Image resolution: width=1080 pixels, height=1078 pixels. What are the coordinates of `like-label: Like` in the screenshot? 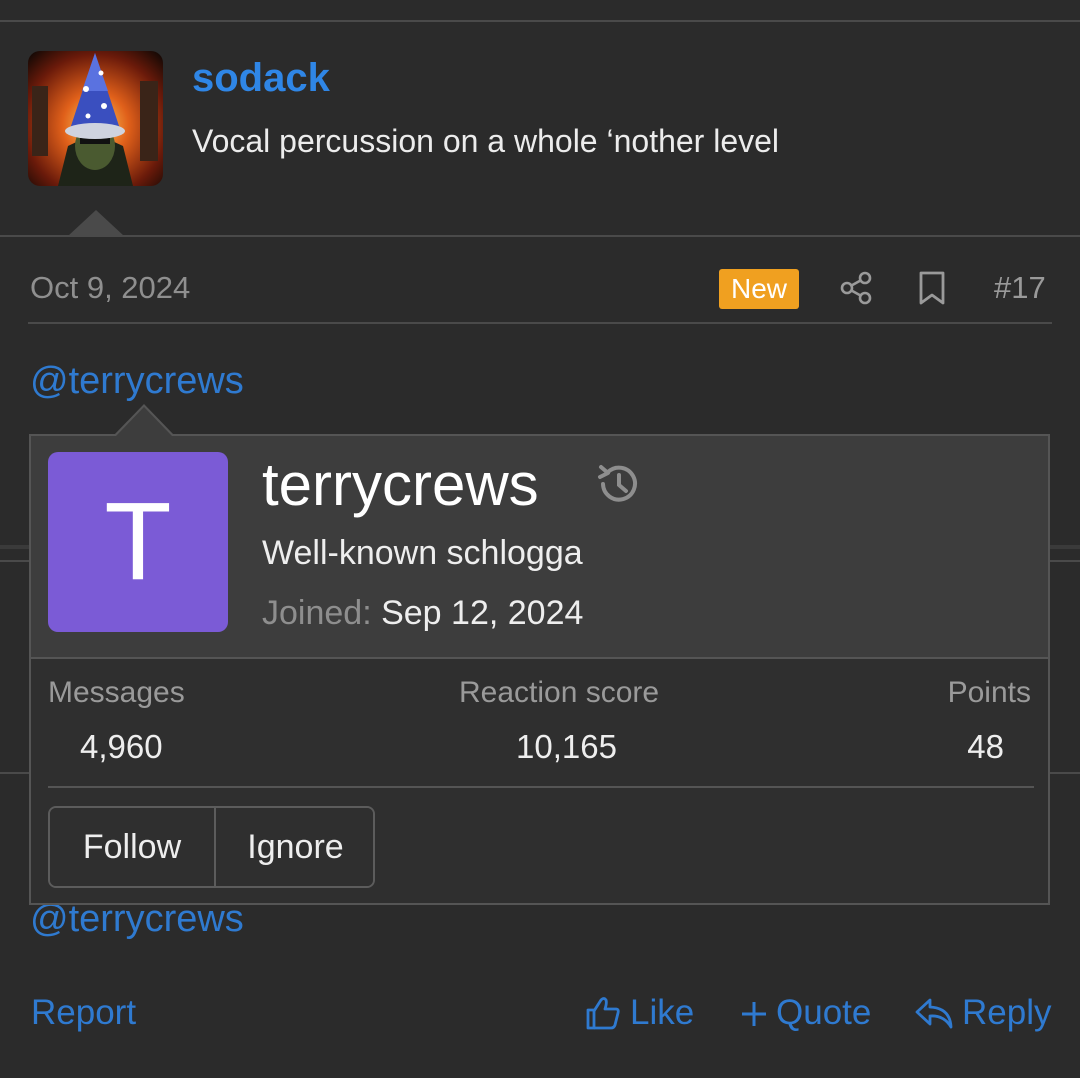 It's located at (662, 1012).